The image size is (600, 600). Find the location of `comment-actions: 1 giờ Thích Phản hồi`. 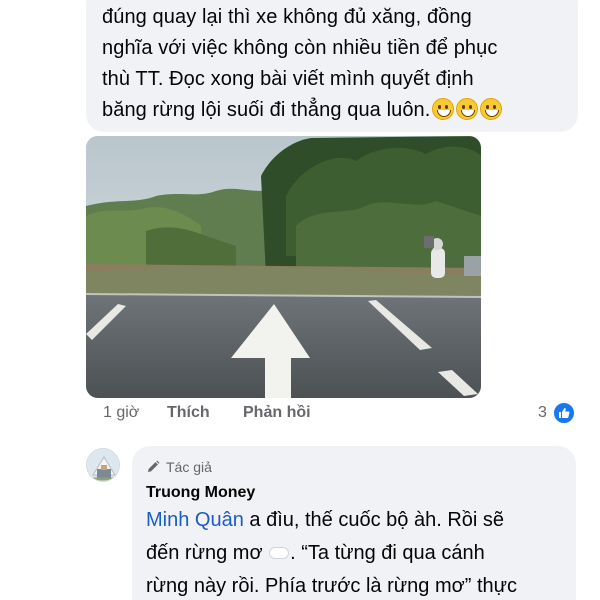

comment-actions: 1 giờ Thích Phản hồi is located at coordinates (207, 413).